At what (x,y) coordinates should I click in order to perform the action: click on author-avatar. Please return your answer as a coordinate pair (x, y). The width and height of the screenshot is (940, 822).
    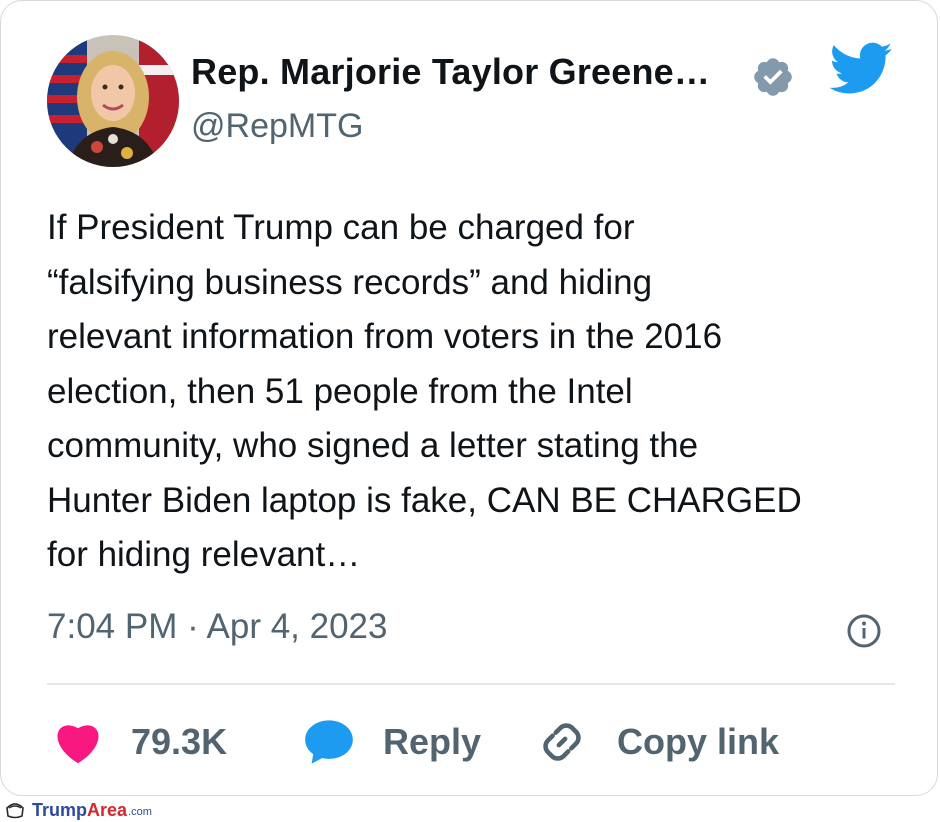
    Looking at the image, I should click on (113, 101).